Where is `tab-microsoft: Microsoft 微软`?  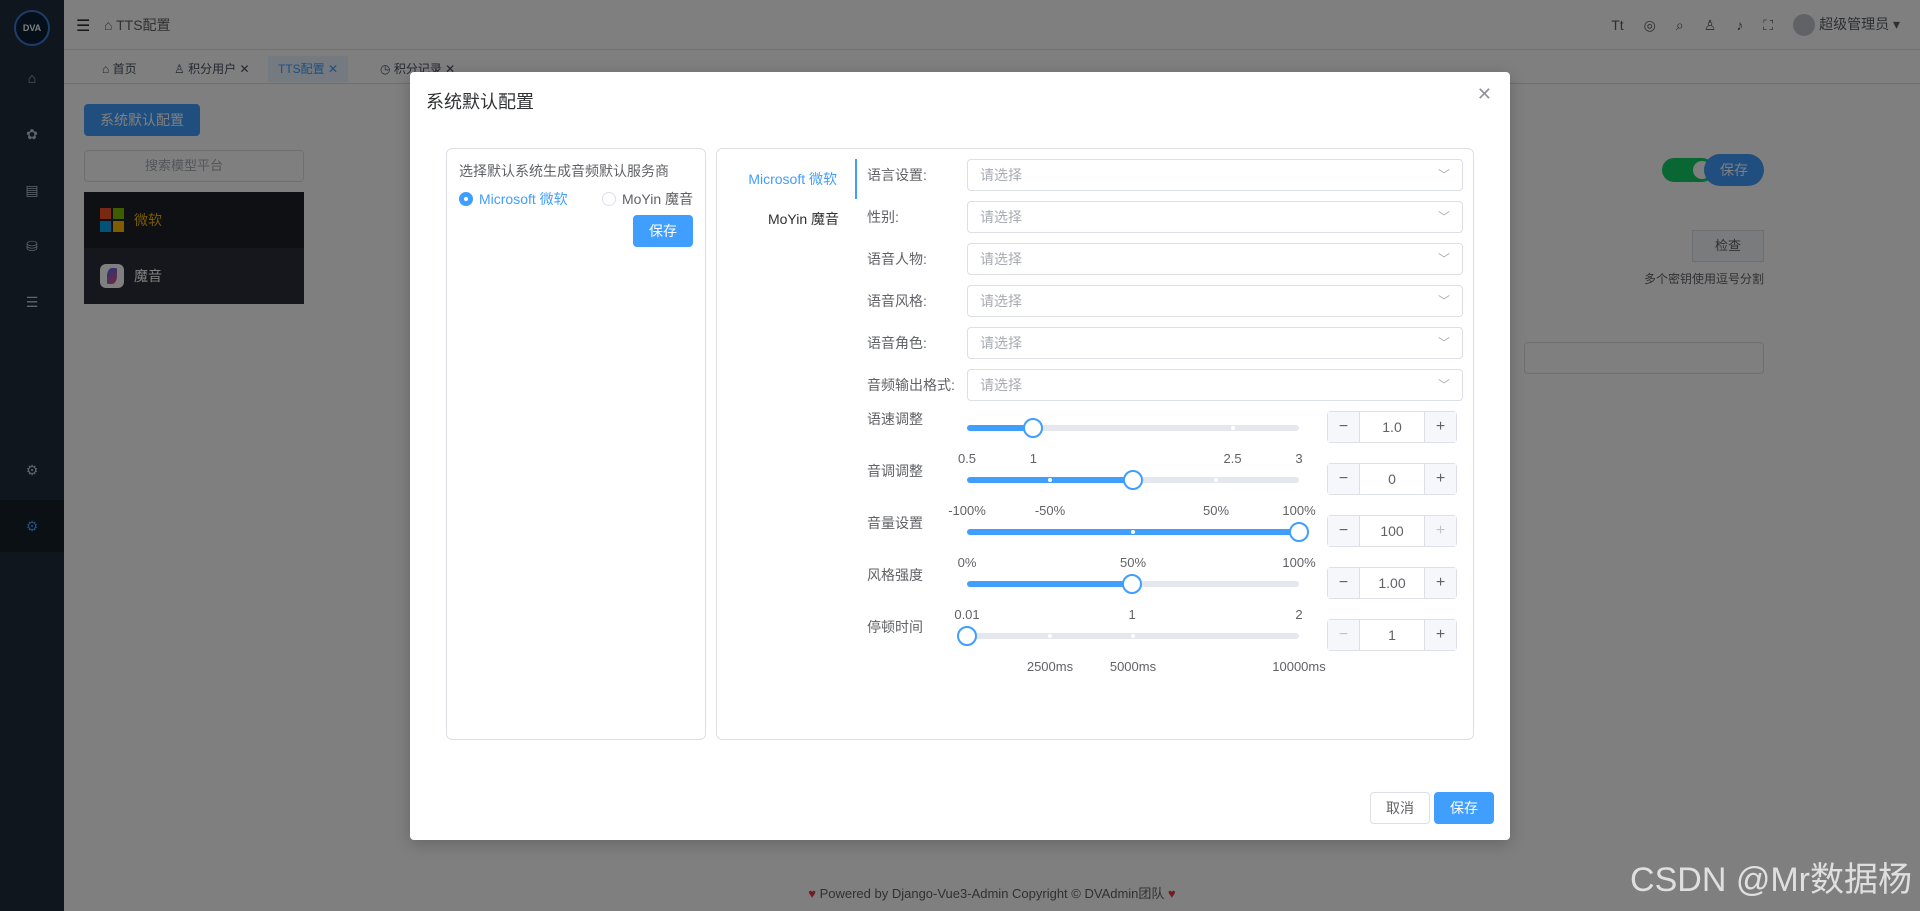 tab-microsoft: Microsoft 微软 is located at coordinates (787, 179).